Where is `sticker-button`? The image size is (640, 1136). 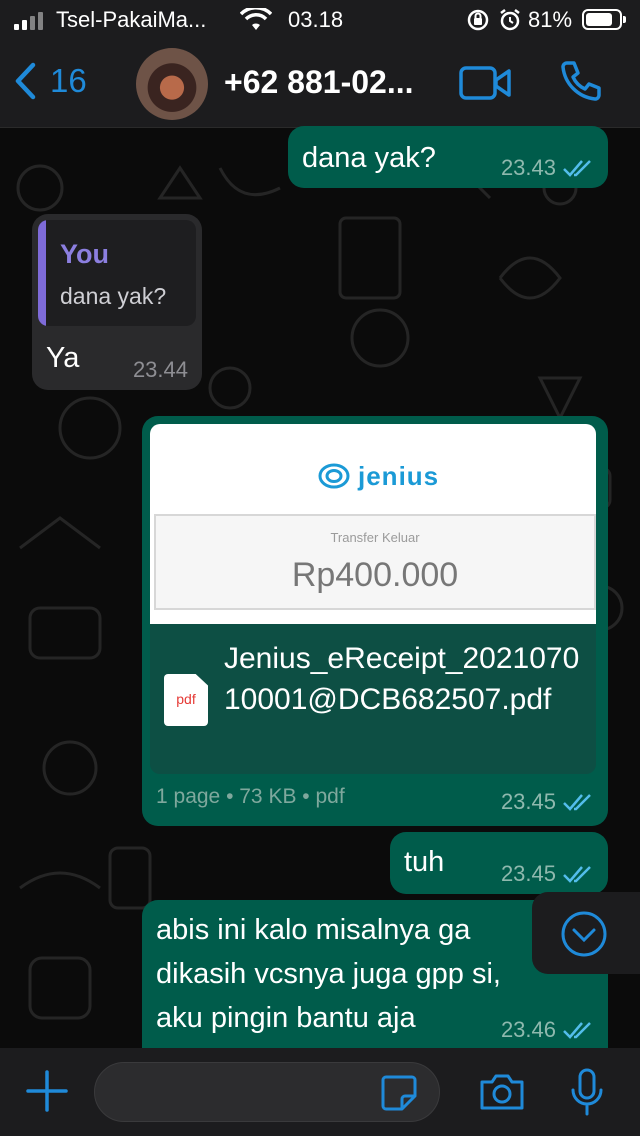
sticker-button is located at coordinates (399, 1095).